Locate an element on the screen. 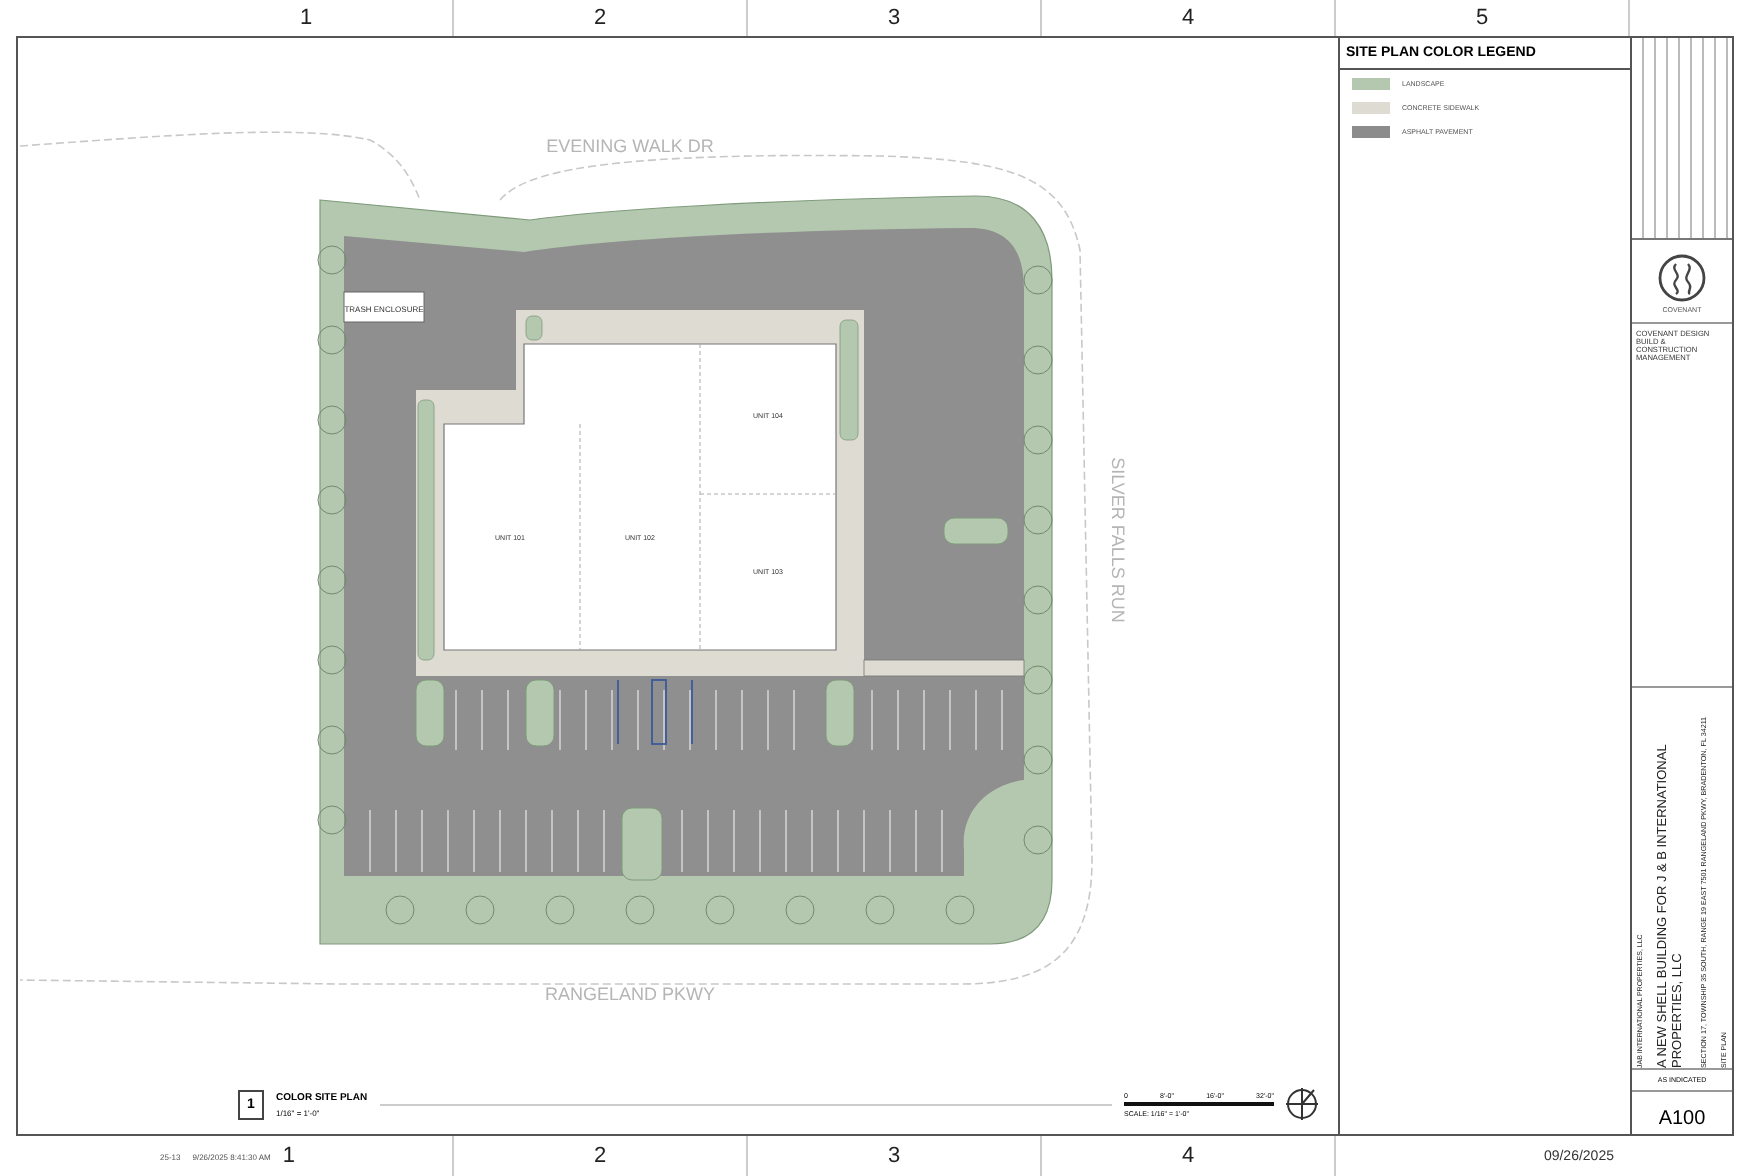 The height and width of the screenshot is (1176, 1764). street-name: EVENING WALK DR is located at coordinates (630, 146).